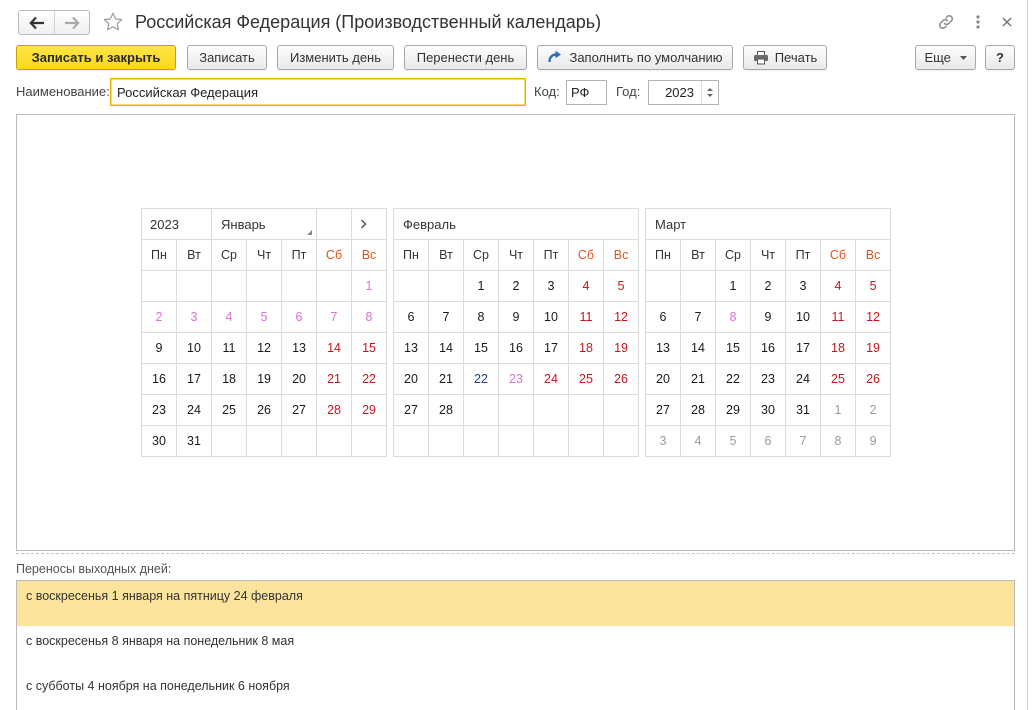 The image size is (1033, 710). I want to click on favorite-button, so click(113, 22).